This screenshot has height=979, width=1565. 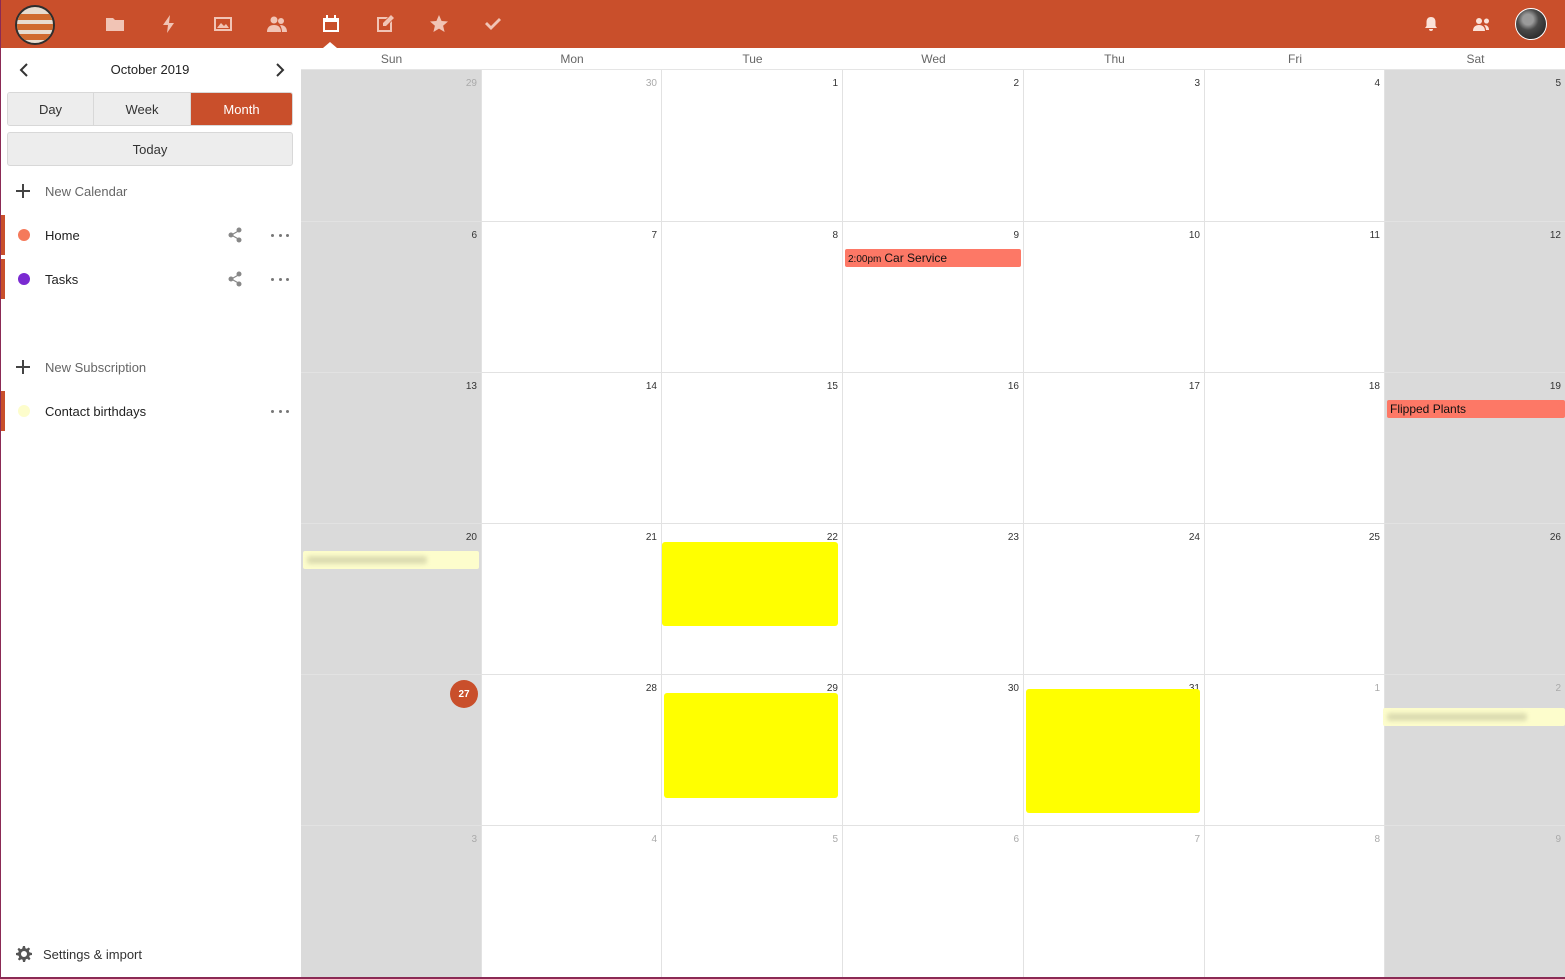 I want to click on day-number: 21, so click(x=651, y=537).